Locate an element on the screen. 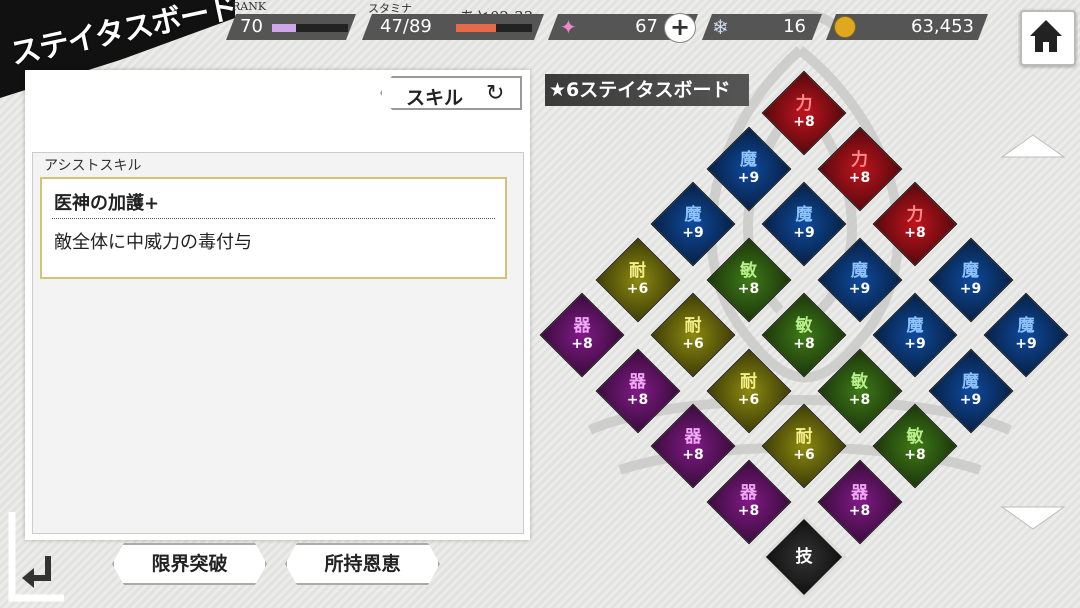 This screenshot has height=608, width=1080. stamina-bar is located at coordinates (494, 28).